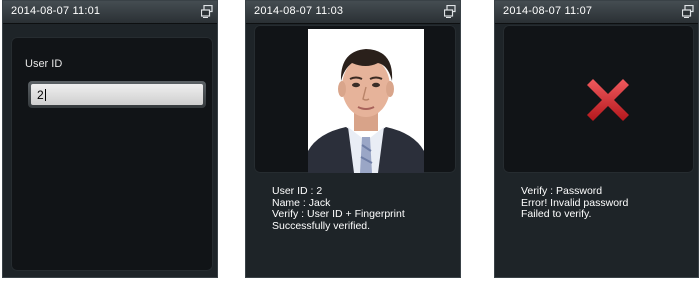 The height and width of the screenshot is (281, 699). What do you see at coordinates (366, 101) in the screenshot?
I see `user-photo` at bounding box center [366, 101].